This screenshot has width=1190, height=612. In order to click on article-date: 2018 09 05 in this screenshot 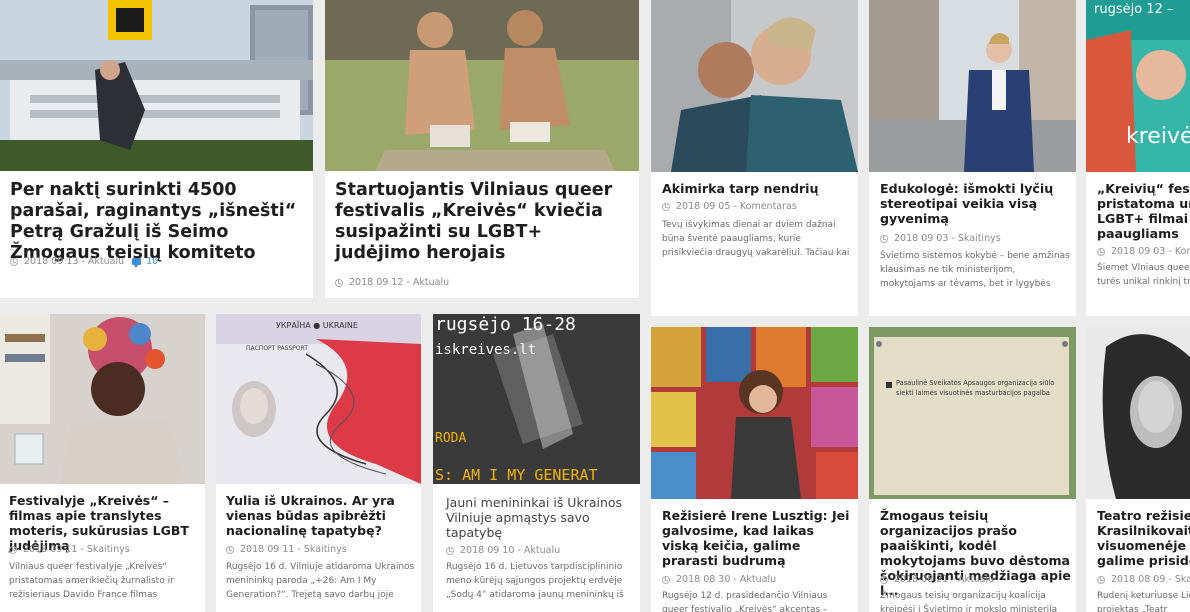, I will do `click(703, 206)`.